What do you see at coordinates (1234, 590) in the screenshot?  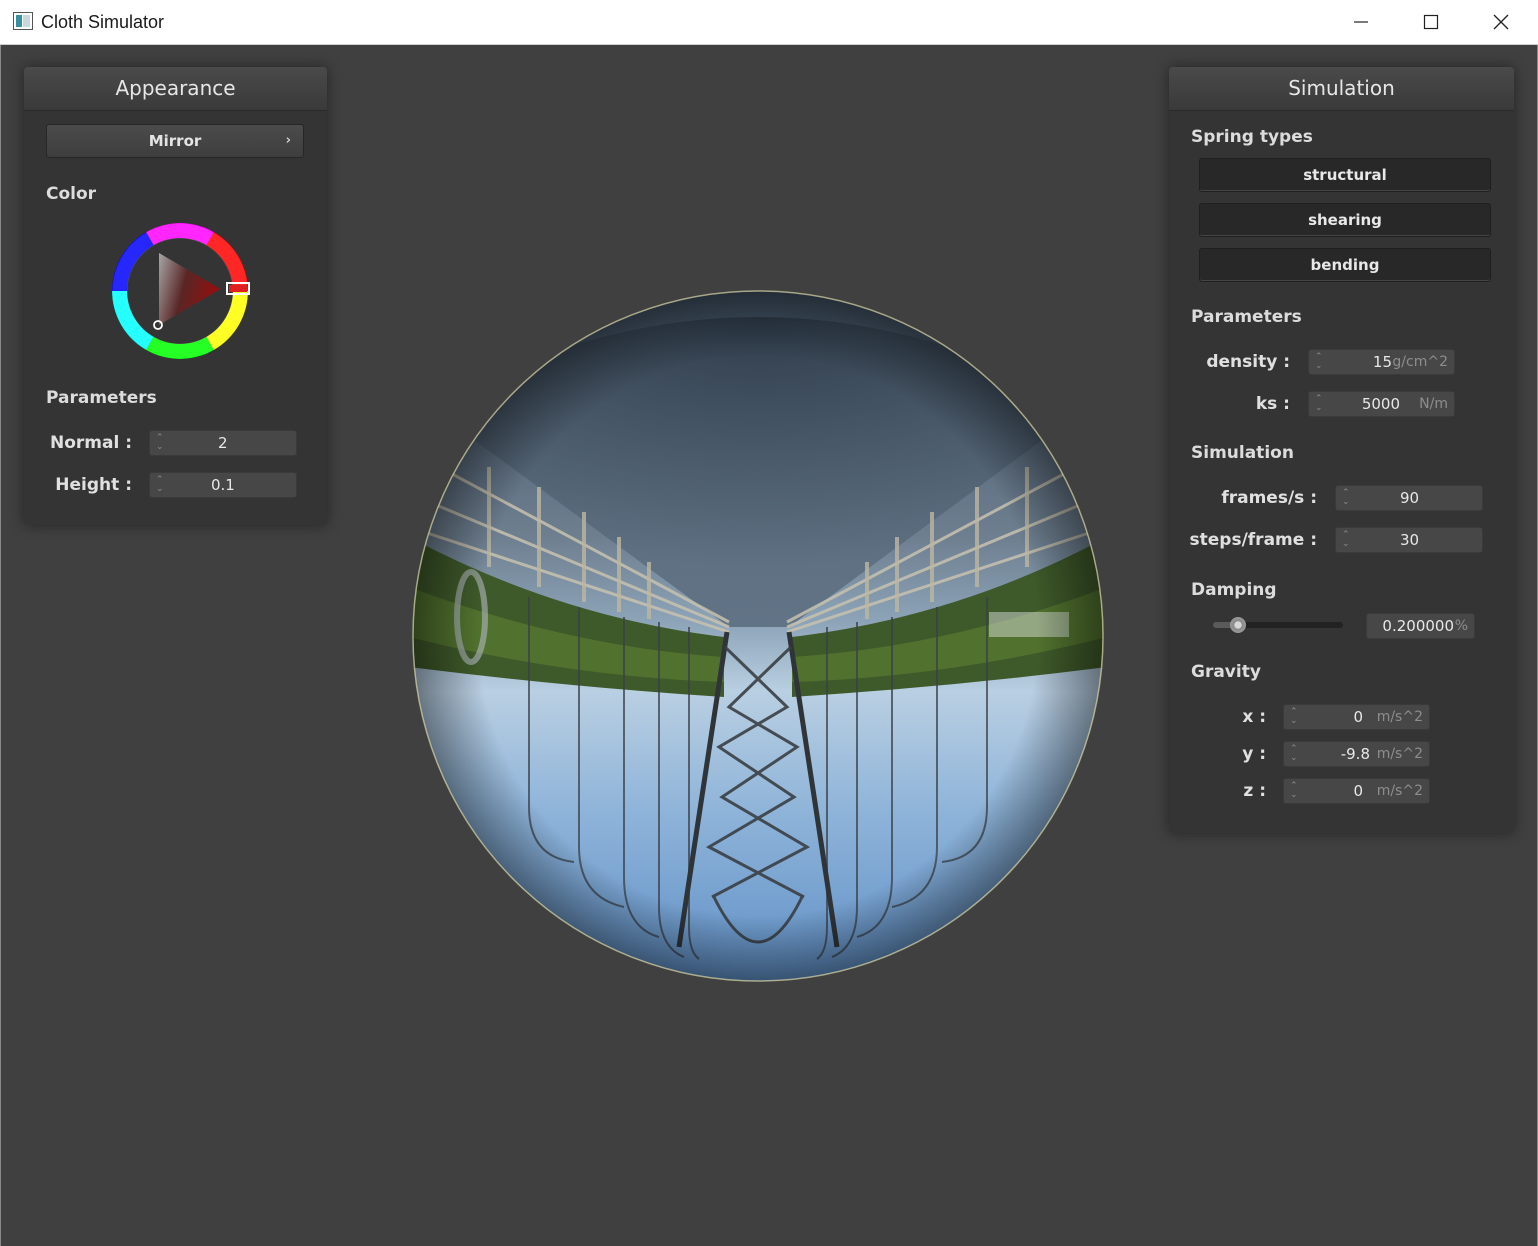 I see `damping-label: Damping` at bounding box center [1234, 590].